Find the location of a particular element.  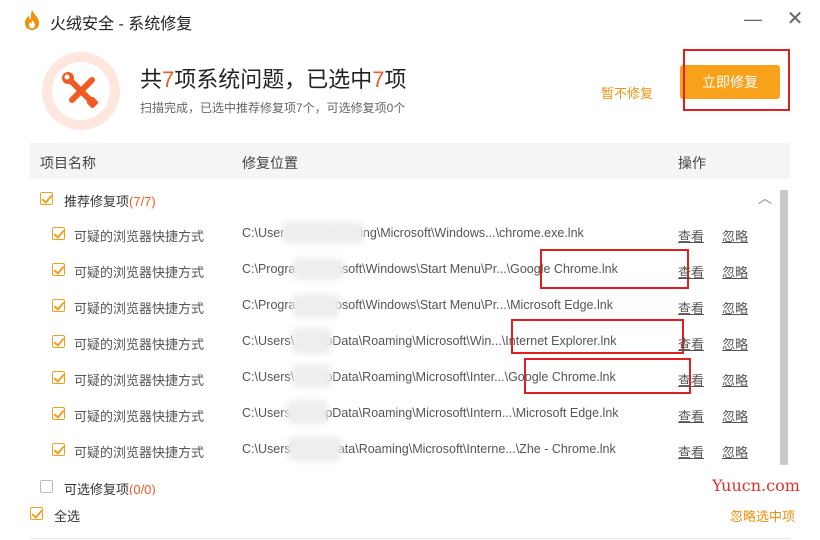

group-optional-count: (0/0) is located at coordinates (142, 489).